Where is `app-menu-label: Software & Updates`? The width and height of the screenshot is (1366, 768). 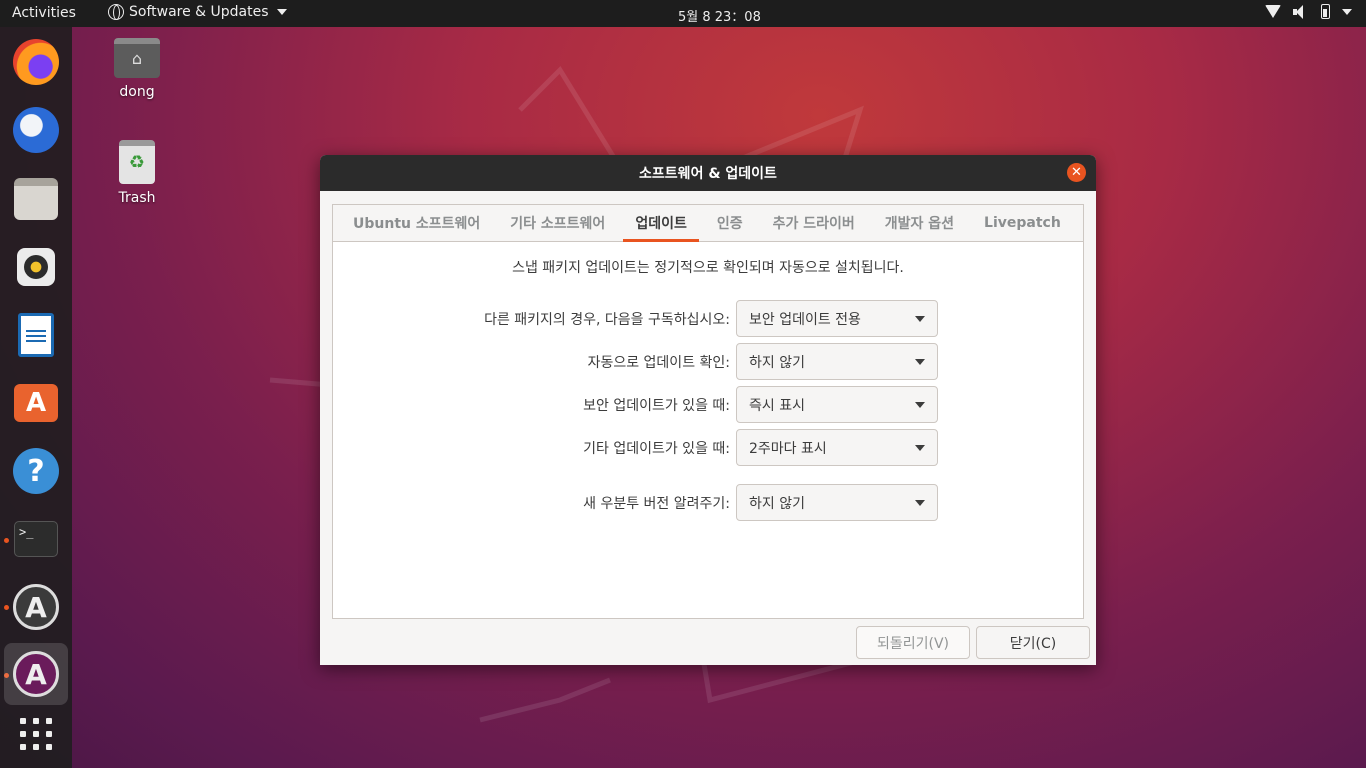 app-menu-label: Software & Updates is located at coordinates (199, 12).